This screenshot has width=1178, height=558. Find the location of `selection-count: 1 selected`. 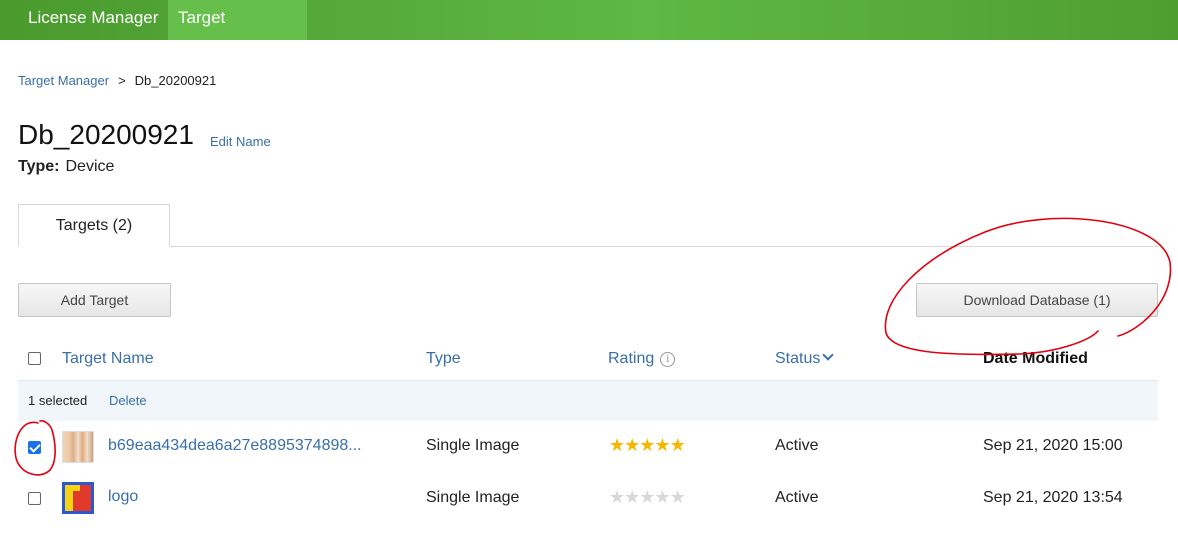

selection-count: 1 selected is located at coordinates (58, 400).